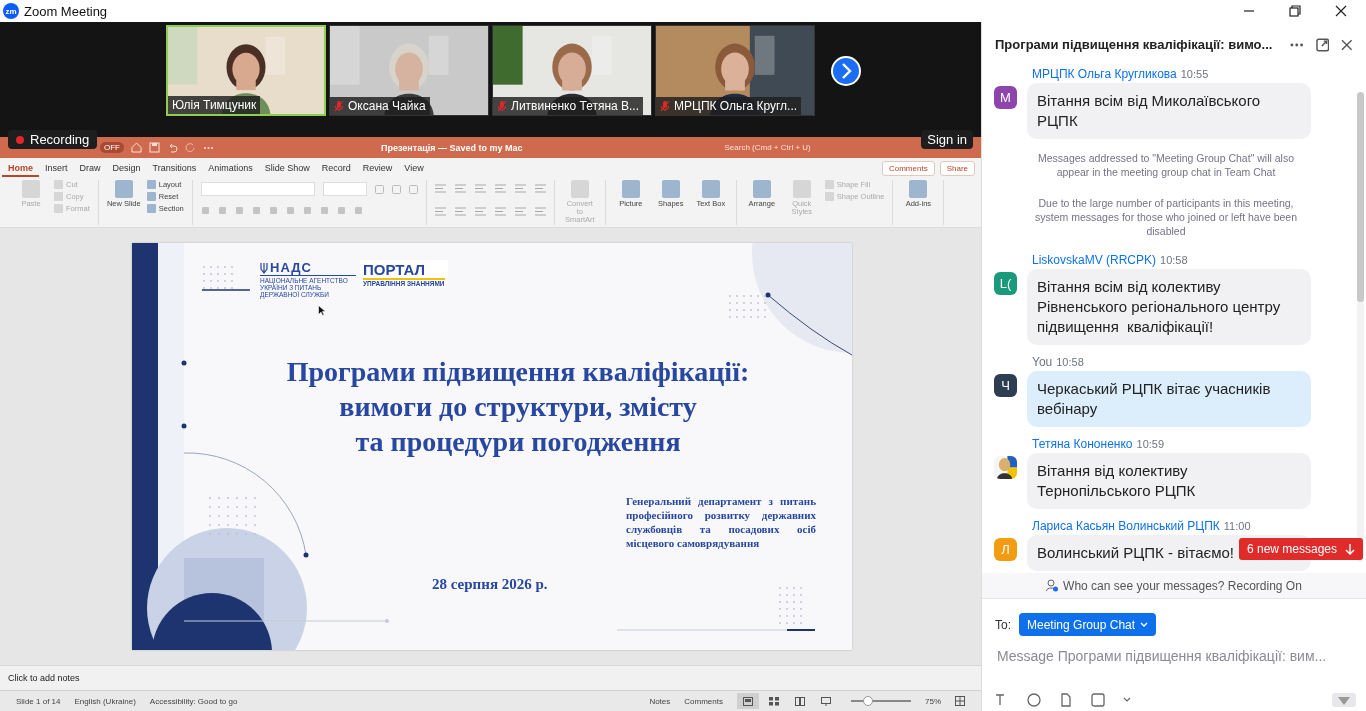 The height and width of the screenshot is (711, 1366). I want to click on new-messages-button: 6 new messages, so click(1300, 549).